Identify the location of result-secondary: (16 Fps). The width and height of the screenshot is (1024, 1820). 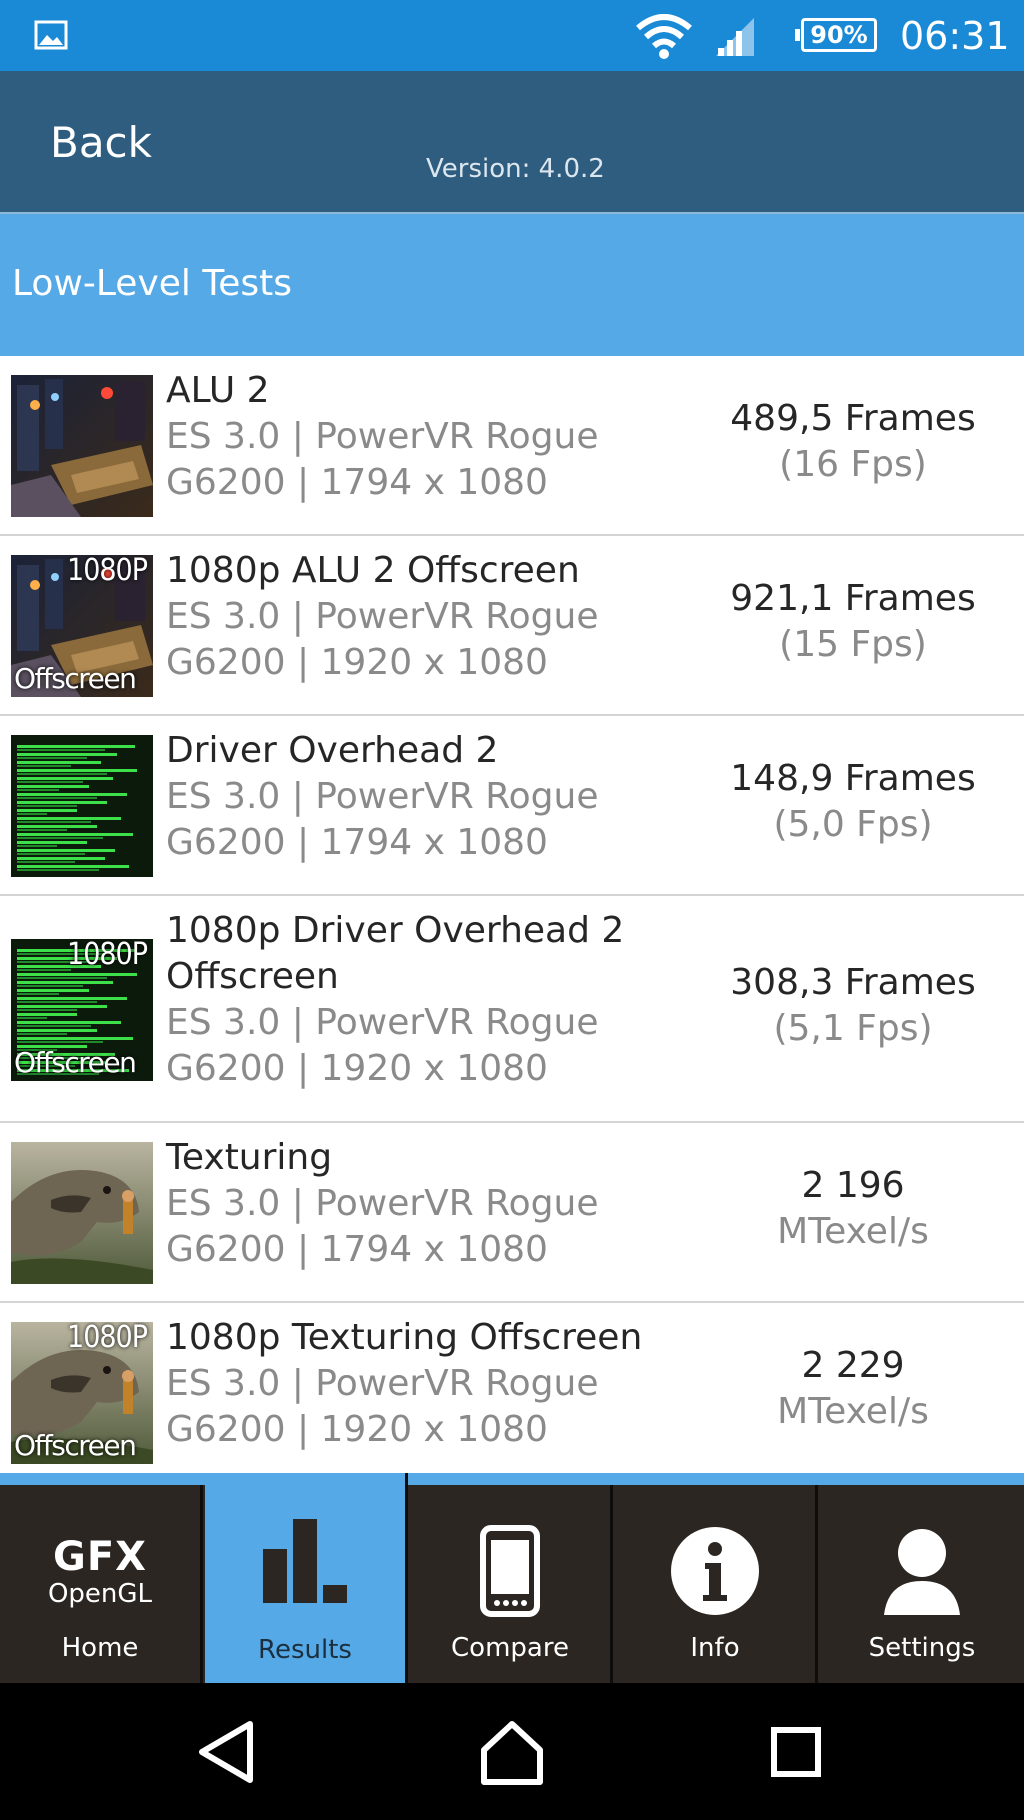
(853, 464).